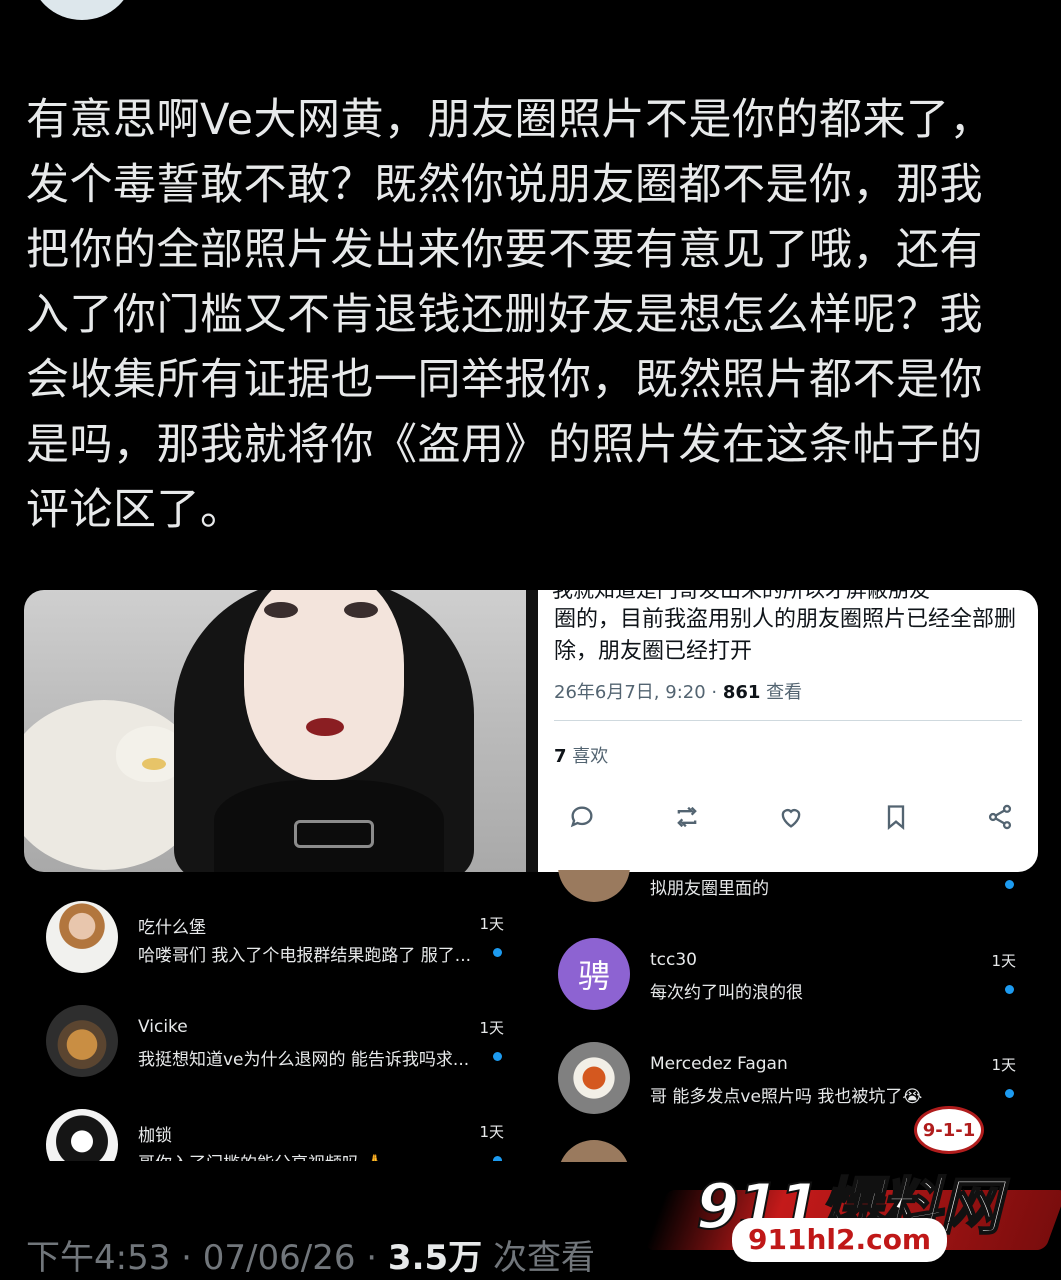 This screenshot has width=1061, height=1280. I want to click on tweet-views-count: 861, so click(741, 692).